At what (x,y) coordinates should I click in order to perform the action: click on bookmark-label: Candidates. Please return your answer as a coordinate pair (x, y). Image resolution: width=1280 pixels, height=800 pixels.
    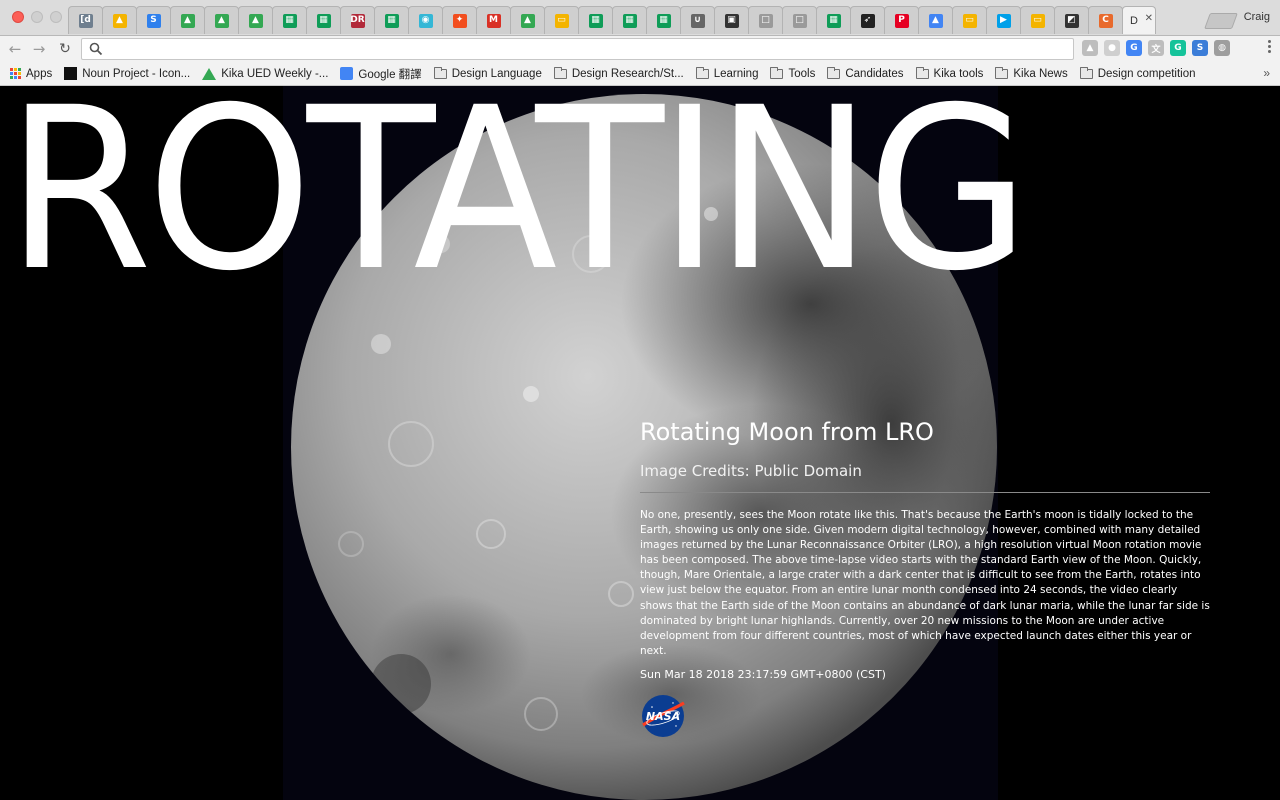
    Looking at the image, I should click on (874, 73).